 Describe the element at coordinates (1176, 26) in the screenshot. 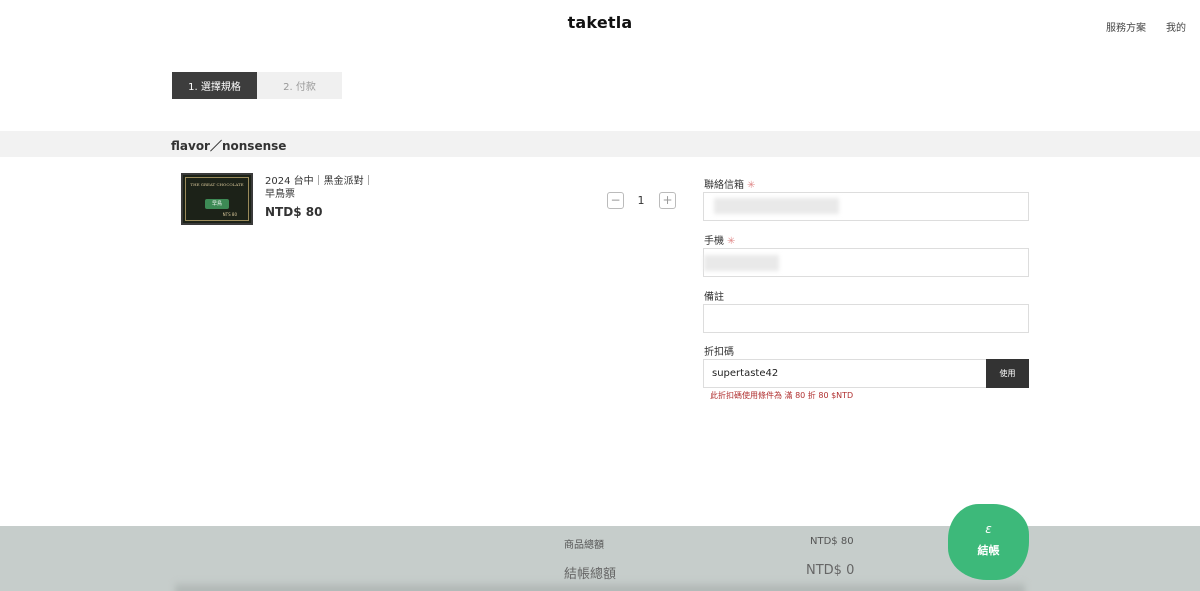

I see `nav-item-mine: 我的` at that location.